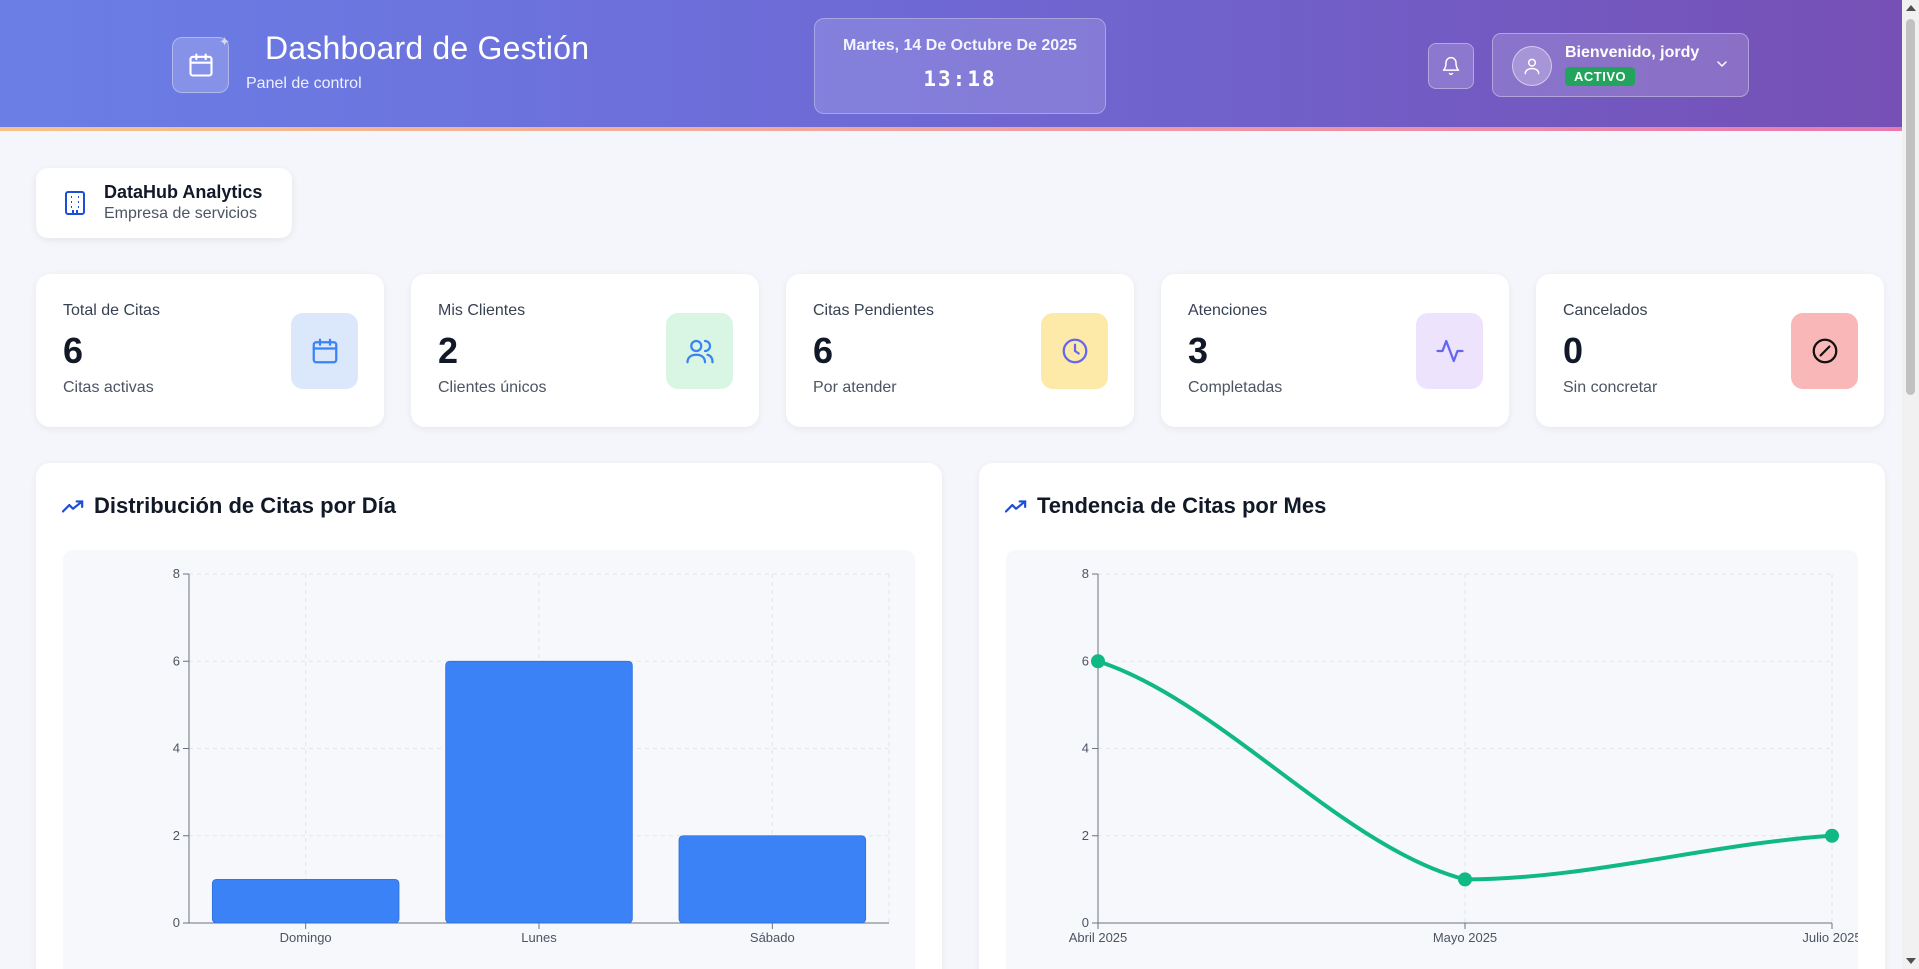  What do you see at coordinates (224, 41) in the screenshot?
I see `sparkle-icon: ✦` at bounding box center [224, 41].